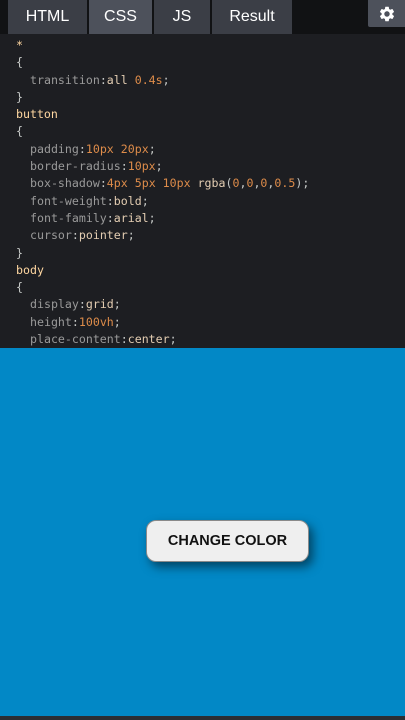  I want to click on css-selector: *, so click(19, 45).